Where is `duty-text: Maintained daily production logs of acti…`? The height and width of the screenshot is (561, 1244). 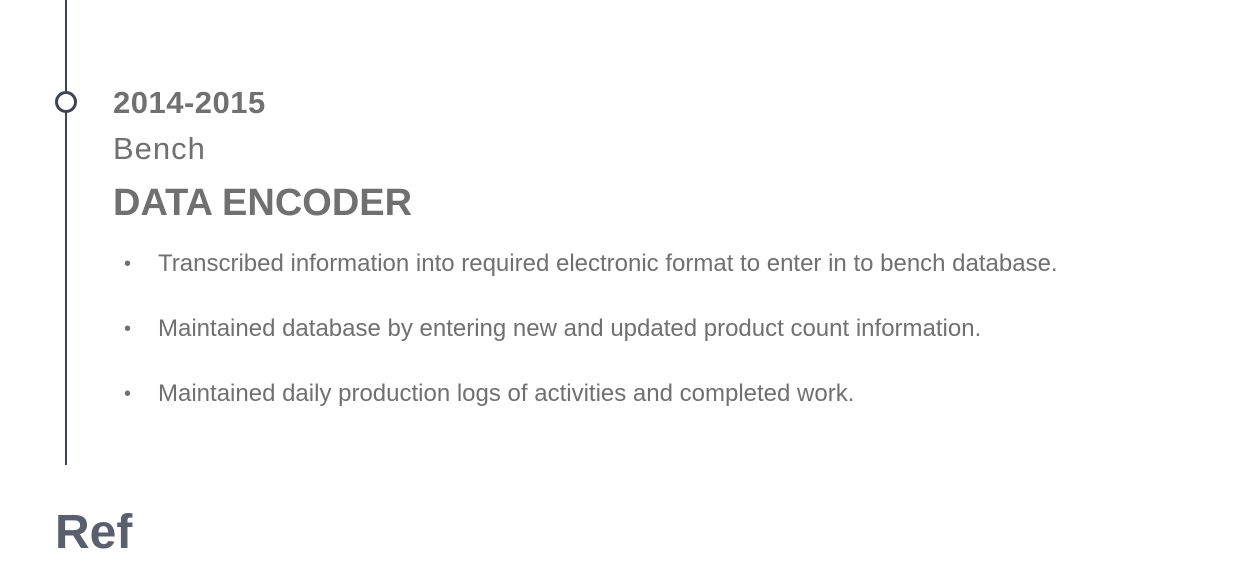 duty-text: Maintained daily production logs of acti… is located at coordinates (506, 393).